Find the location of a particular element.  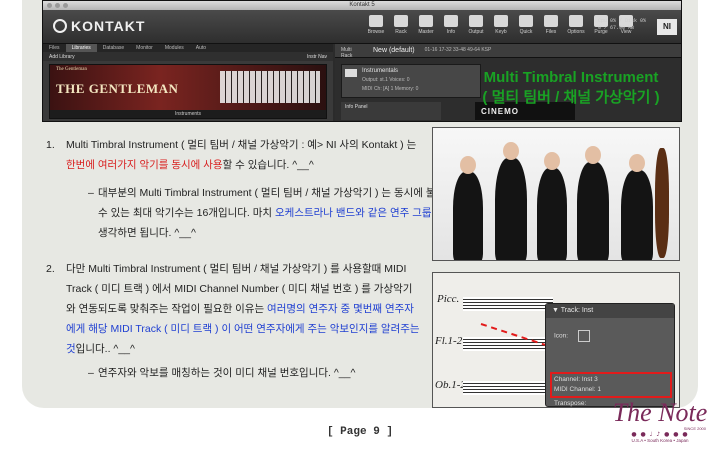

tab-auto: Auto is located at coordinates (201, 48).